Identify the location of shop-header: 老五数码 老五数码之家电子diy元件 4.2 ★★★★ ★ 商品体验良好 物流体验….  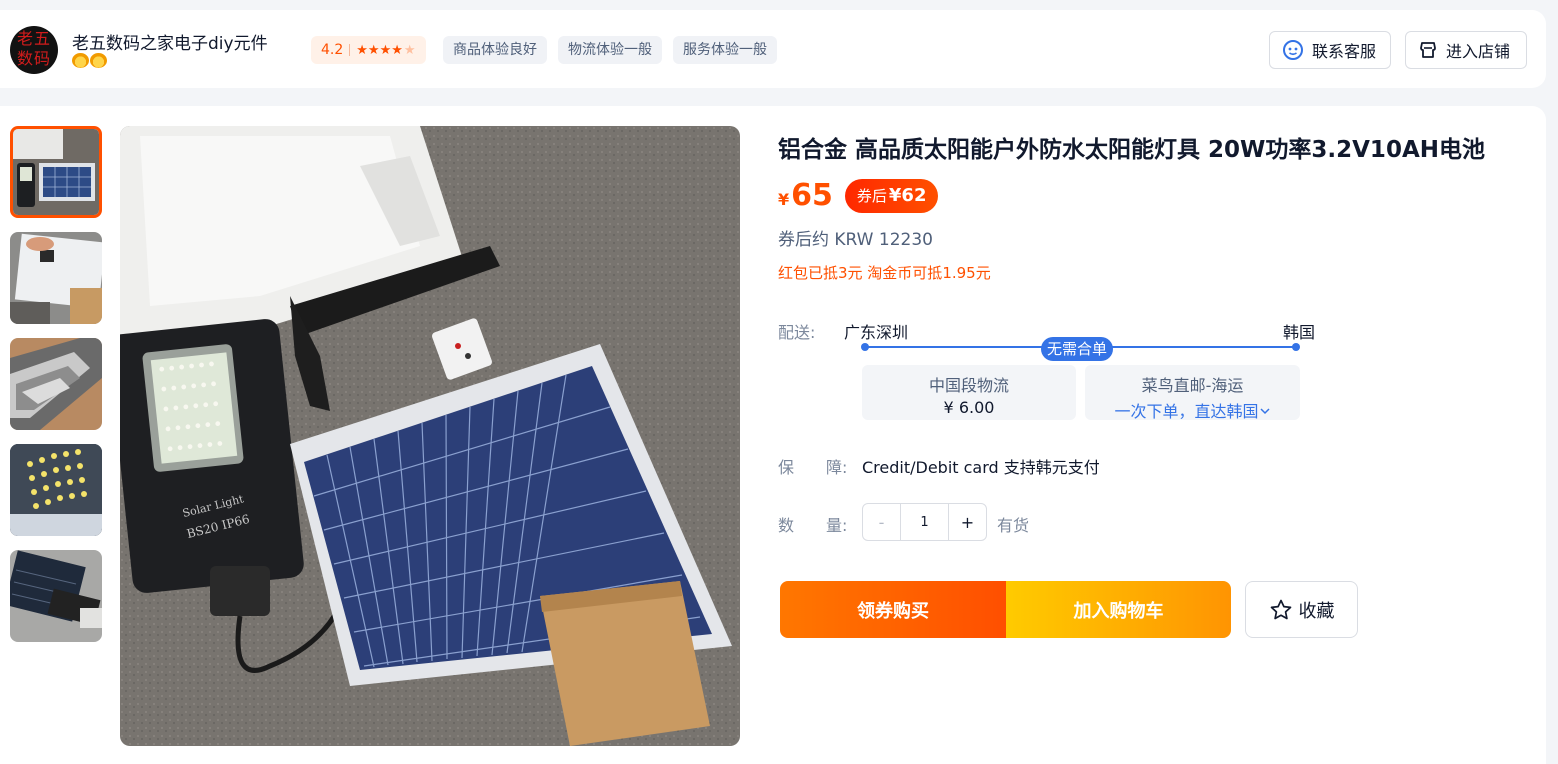
(773, 49).